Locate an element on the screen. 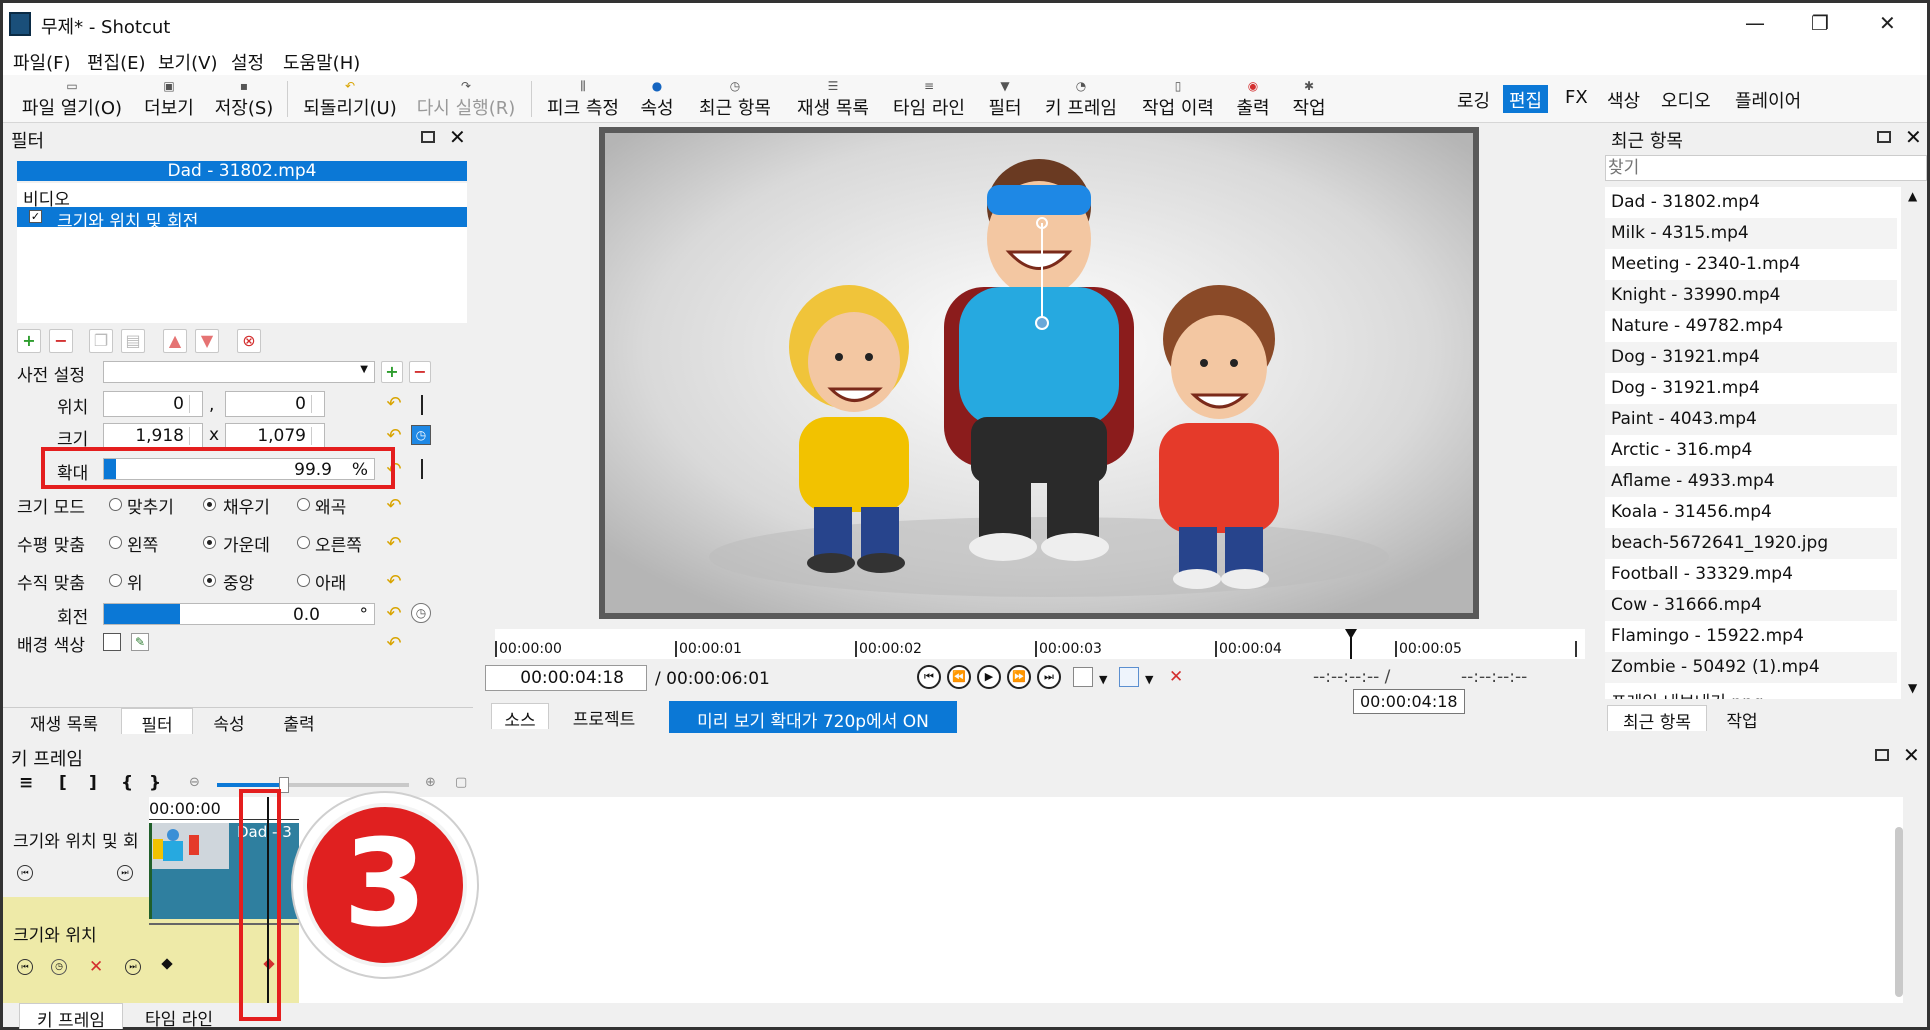  seek-prev-keyframe-button: [ is located at coordinates (63, 783).